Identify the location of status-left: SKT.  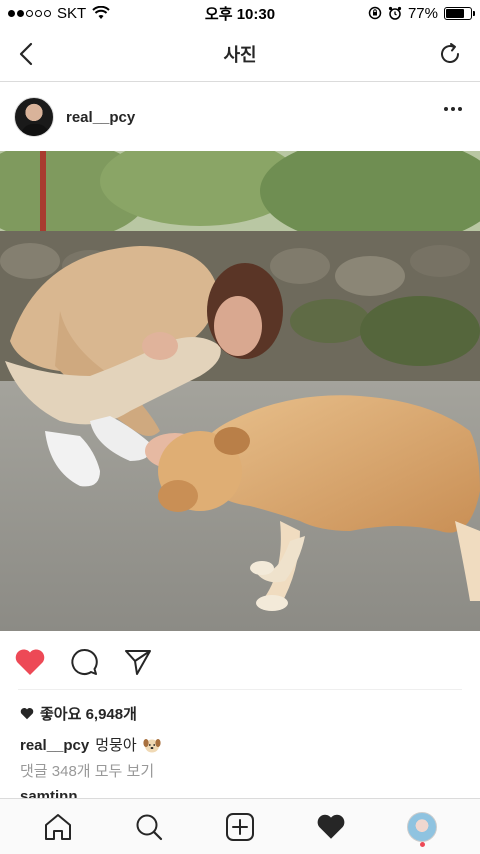
(59, 13).